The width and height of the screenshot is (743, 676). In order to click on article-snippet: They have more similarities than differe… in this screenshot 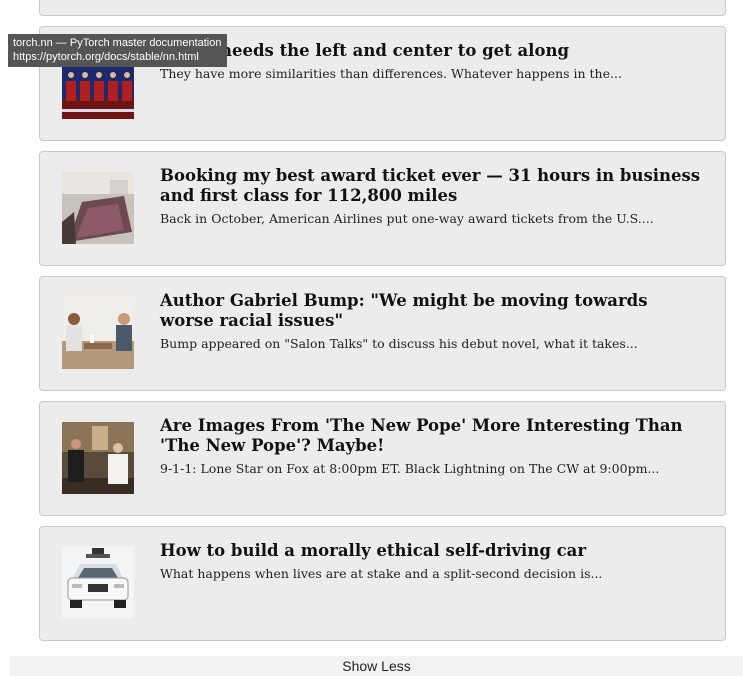, I will do `click(391, 73)`.